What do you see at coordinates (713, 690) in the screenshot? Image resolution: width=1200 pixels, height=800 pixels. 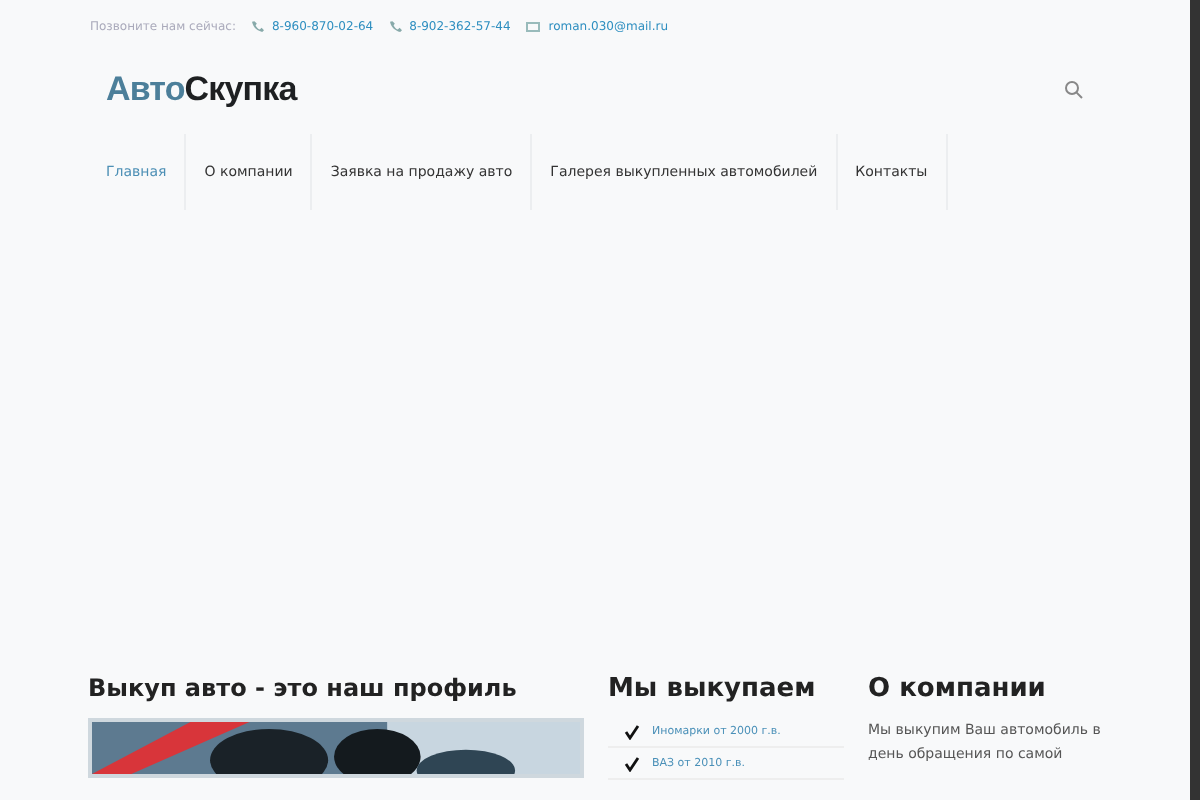 I see `section-title: Мы выкупаем` at bounding box center [713, 690].